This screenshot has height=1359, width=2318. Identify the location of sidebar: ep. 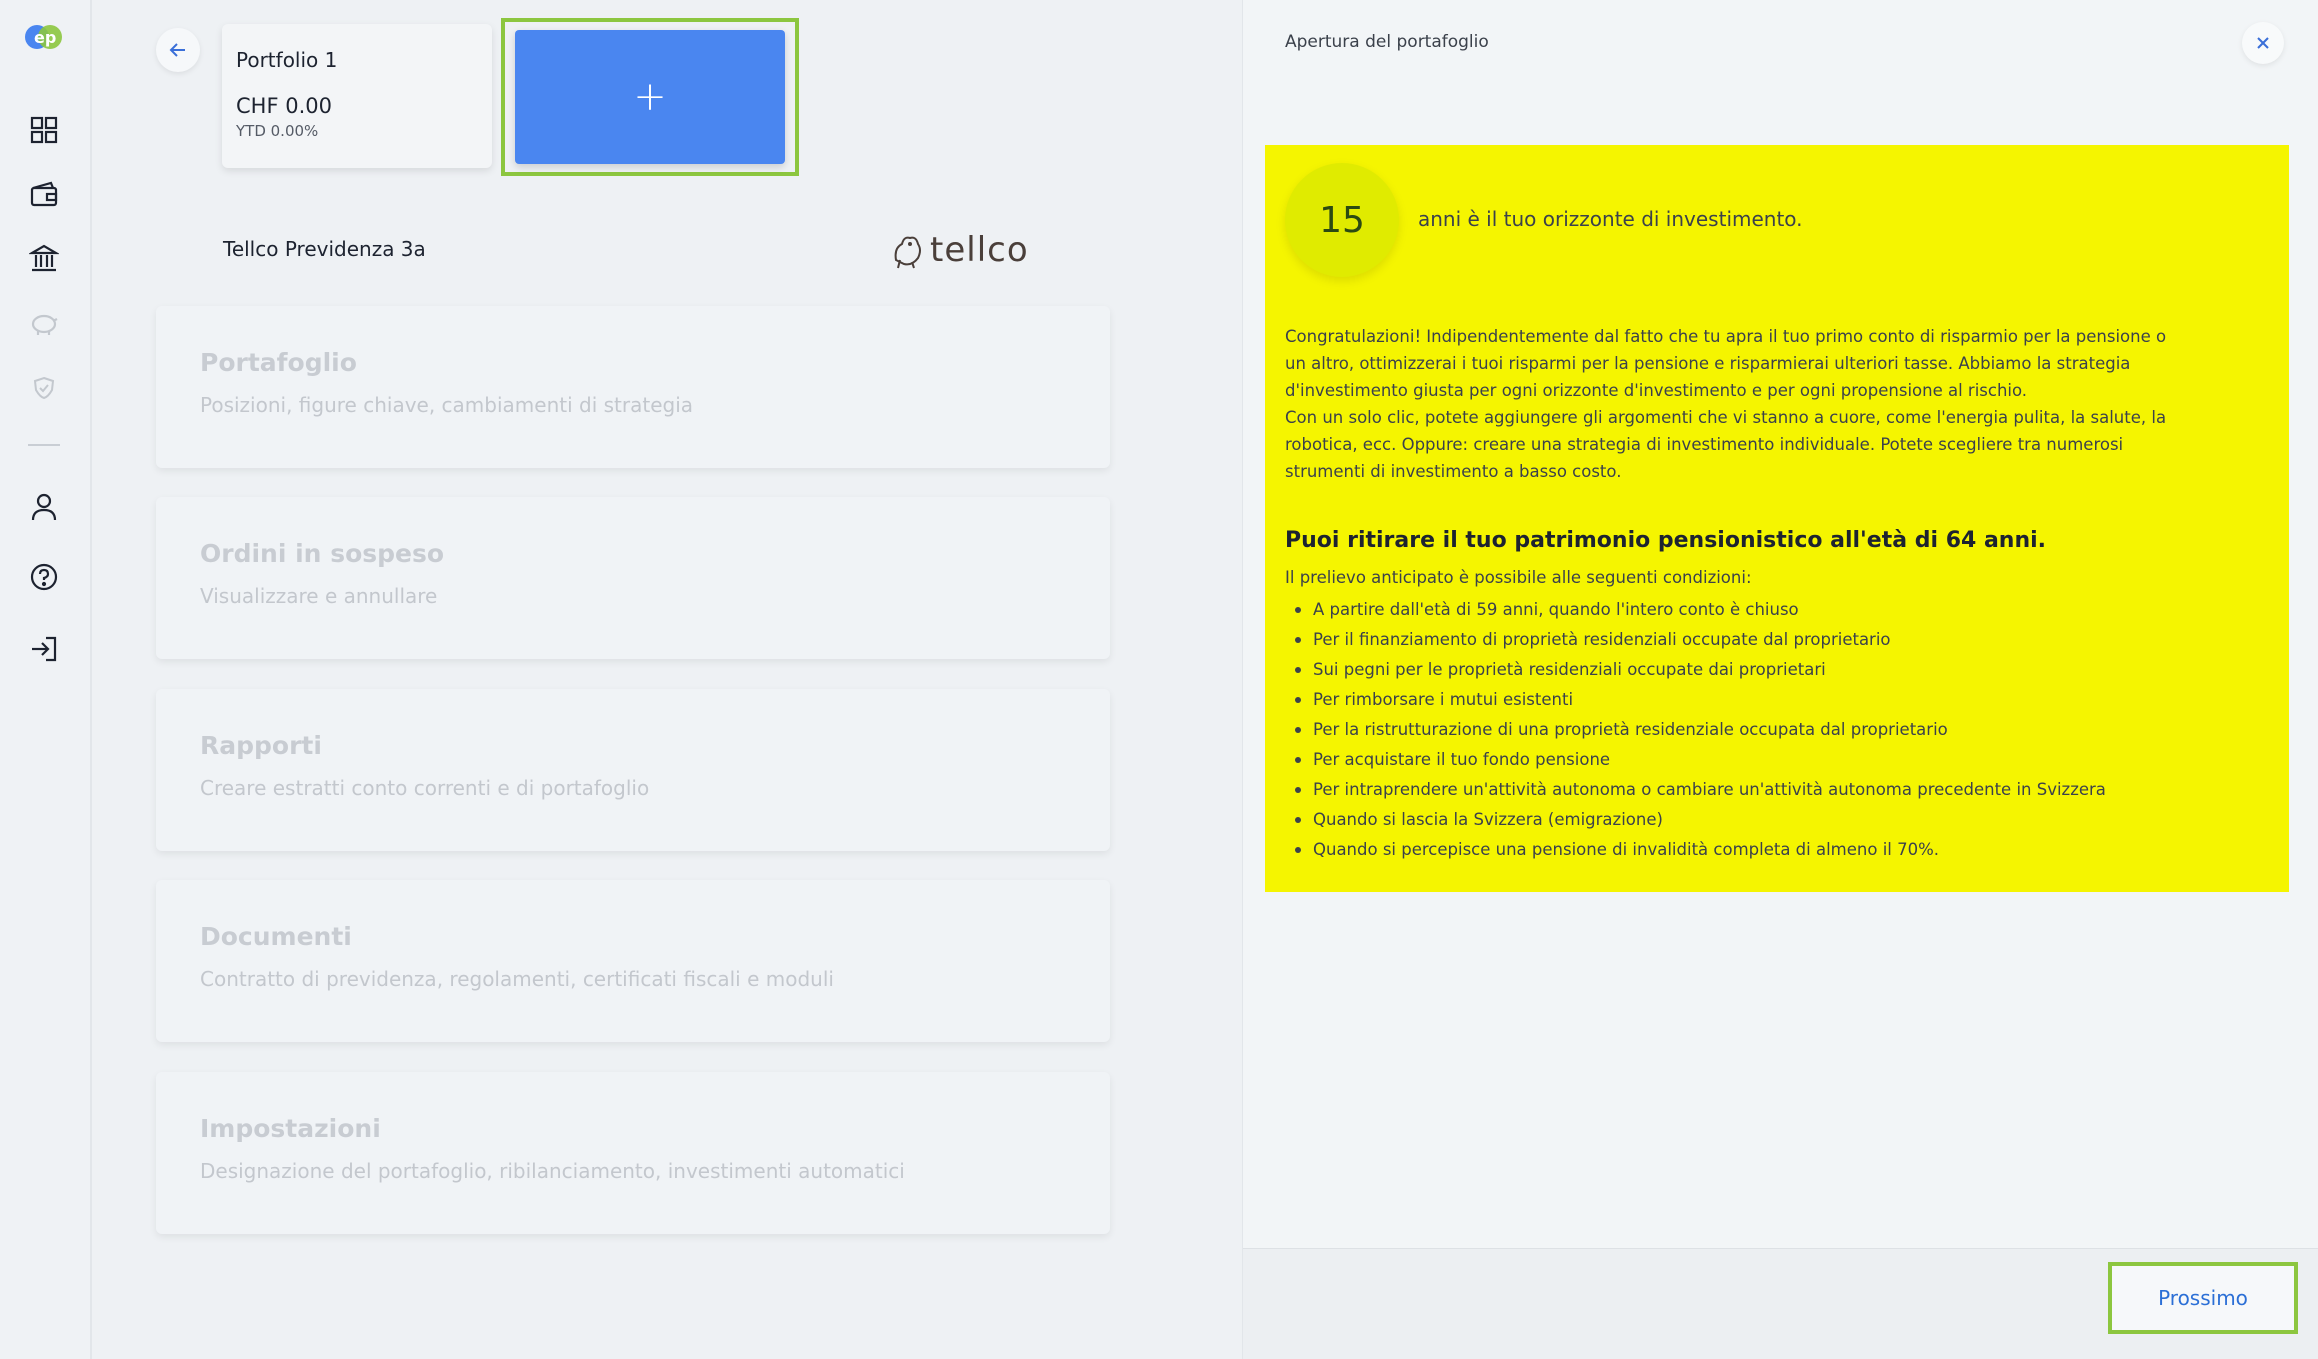
(46, 679).